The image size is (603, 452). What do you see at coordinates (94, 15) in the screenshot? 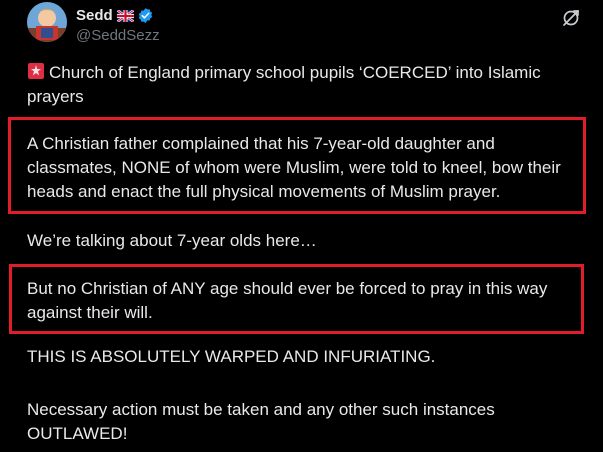
I see `display-name: Sedd` at bounding box center [94, 15].